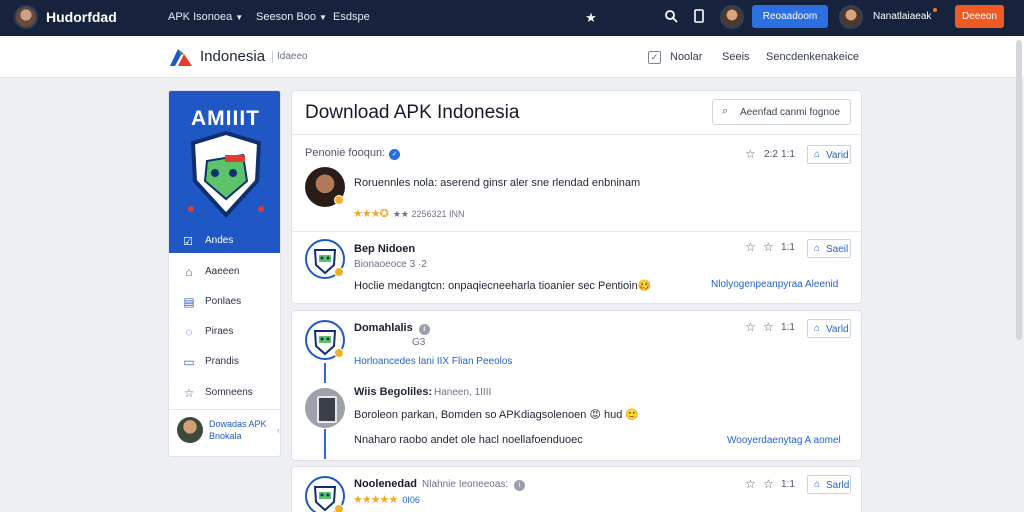 The width and height of the screenshot is (1024, 512). I want to click on action-label: Varld, so click(837, 329).